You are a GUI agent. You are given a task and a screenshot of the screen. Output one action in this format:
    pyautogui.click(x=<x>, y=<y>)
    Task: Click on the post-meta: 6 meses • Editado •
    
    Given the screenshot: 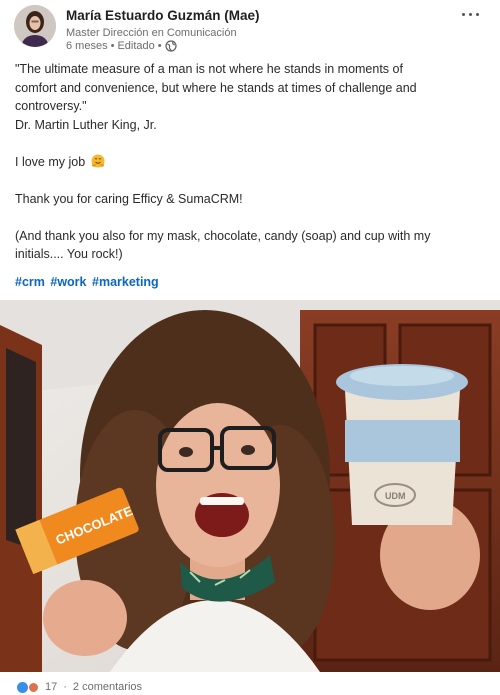 What is the action you would take?
    pyautogui.click(x=121, y=46)
    